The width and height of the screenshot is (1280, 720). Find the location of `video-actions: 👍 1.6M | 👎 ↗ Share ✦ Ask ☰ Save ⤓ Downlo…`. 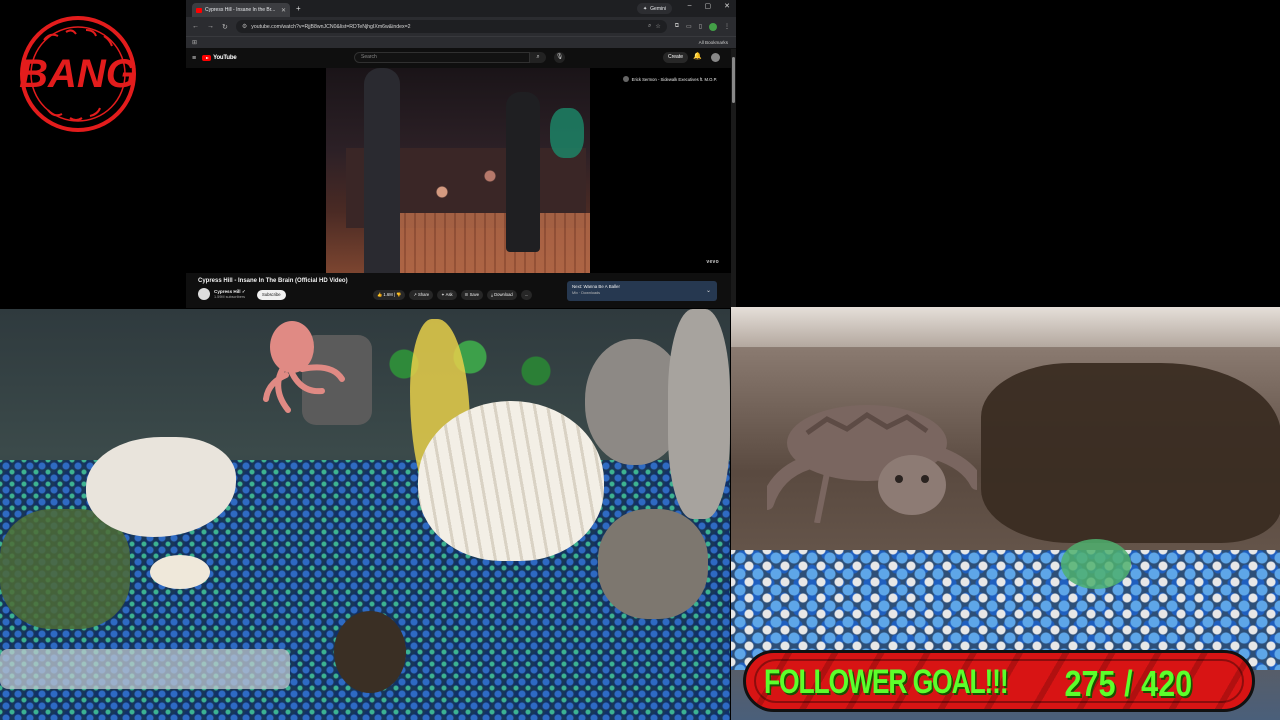

video-actions: 👍 1.6M | 👎 ↗ Share ✦ Ask ☰ Save ⤓ Downlo… is located at coordinates (453, 295).